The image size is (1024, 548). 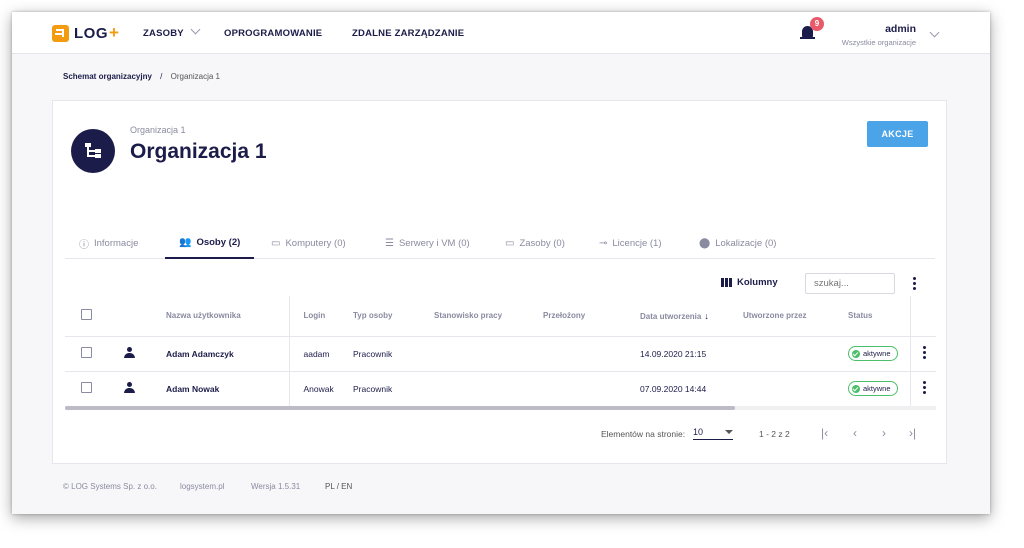 I want to click on columns-icon, so click(x=726, y=282).